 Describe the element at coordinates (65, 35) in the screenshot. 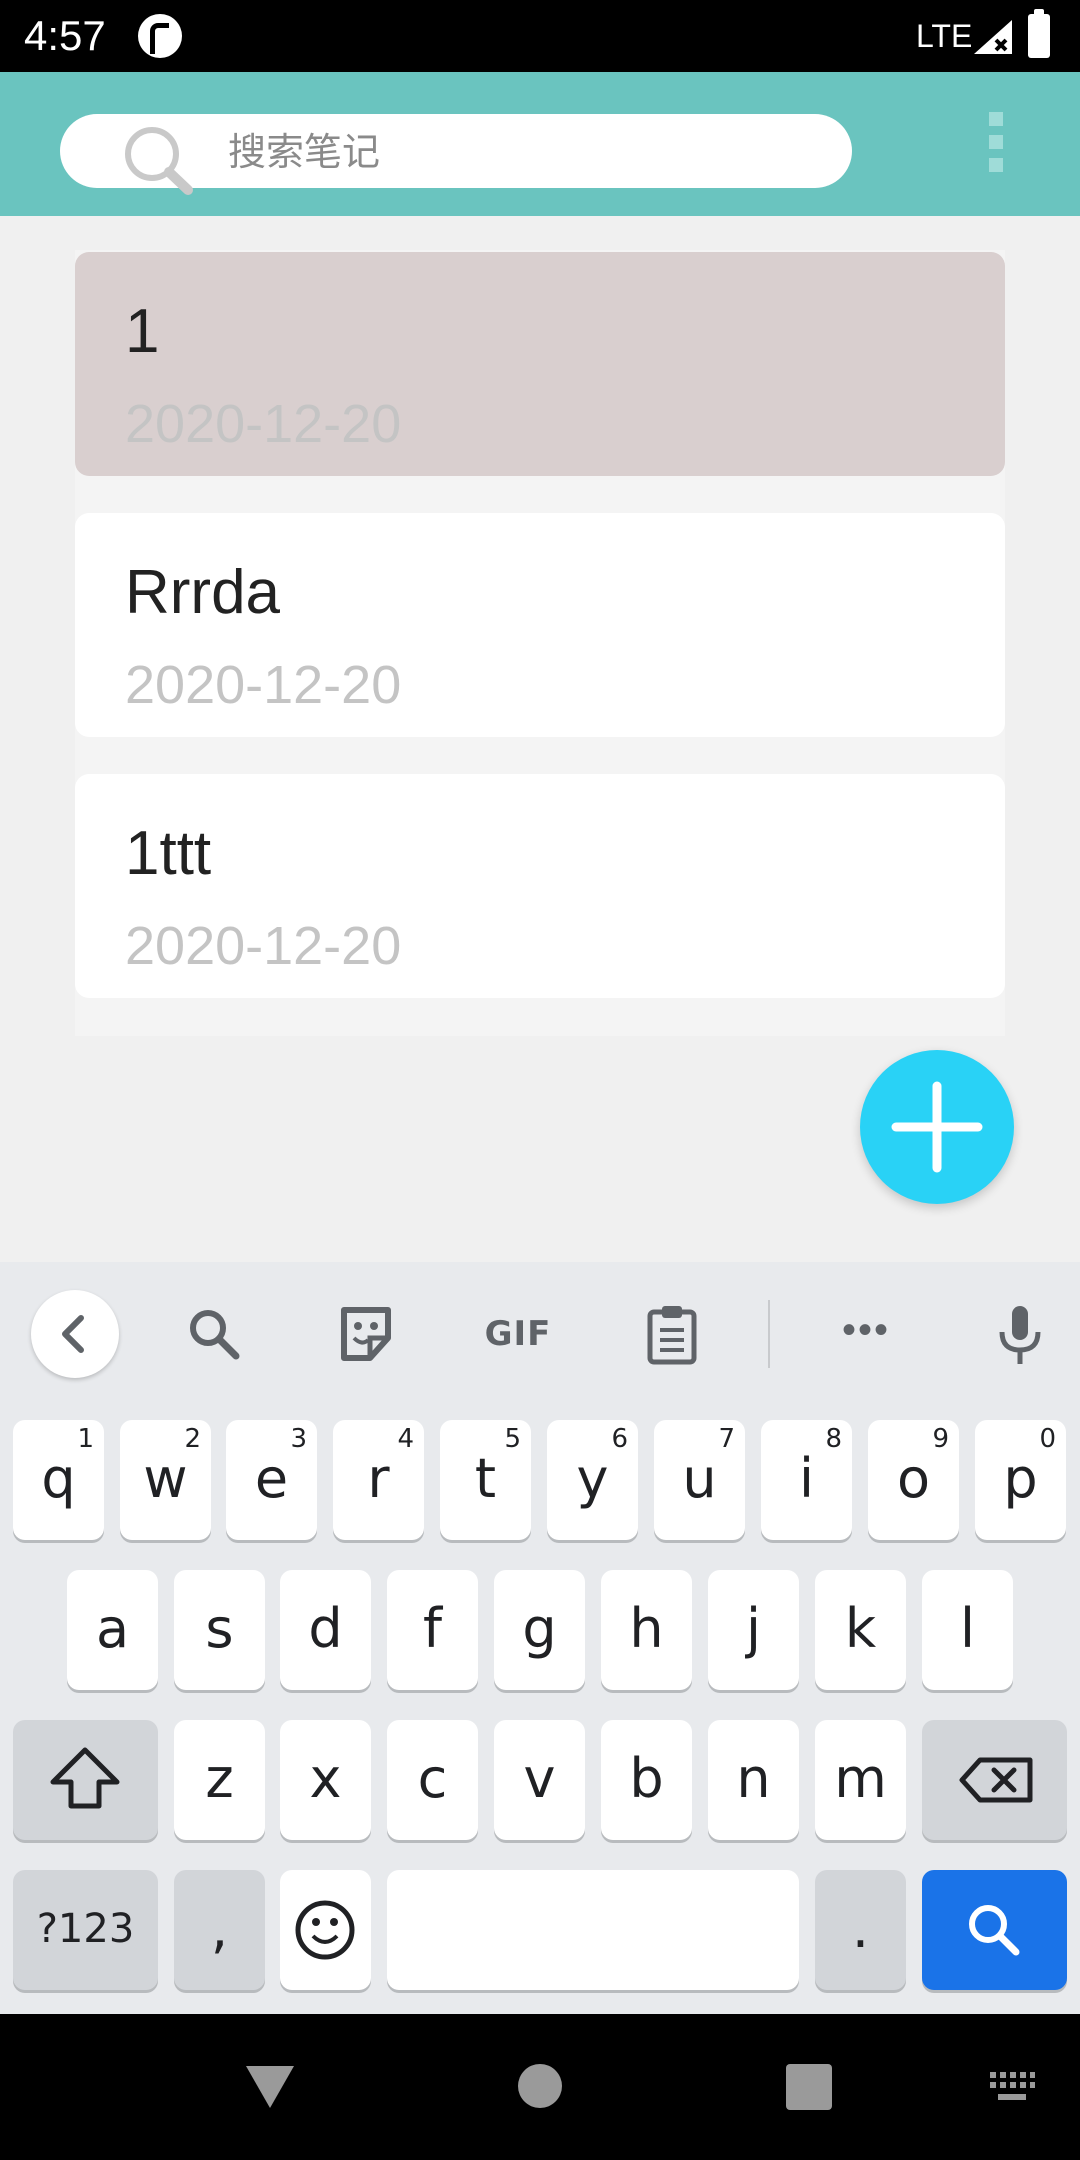

I see `status-time: 4:57` at that location.